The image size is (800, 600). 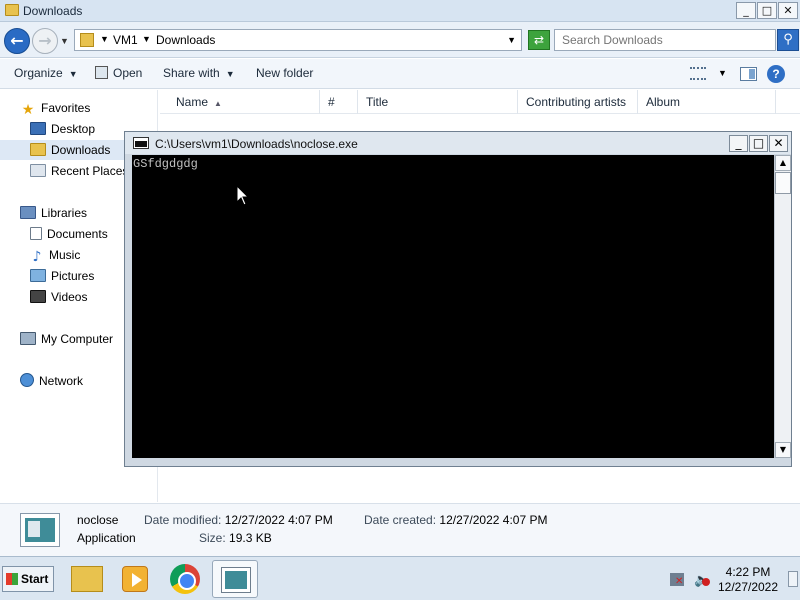 What do you see at coordinates (400, 578) in the screenshot?
I see `taskbar: Start 🔈 4:22 PM 12/27/2022` at bounding box center [400, 578].